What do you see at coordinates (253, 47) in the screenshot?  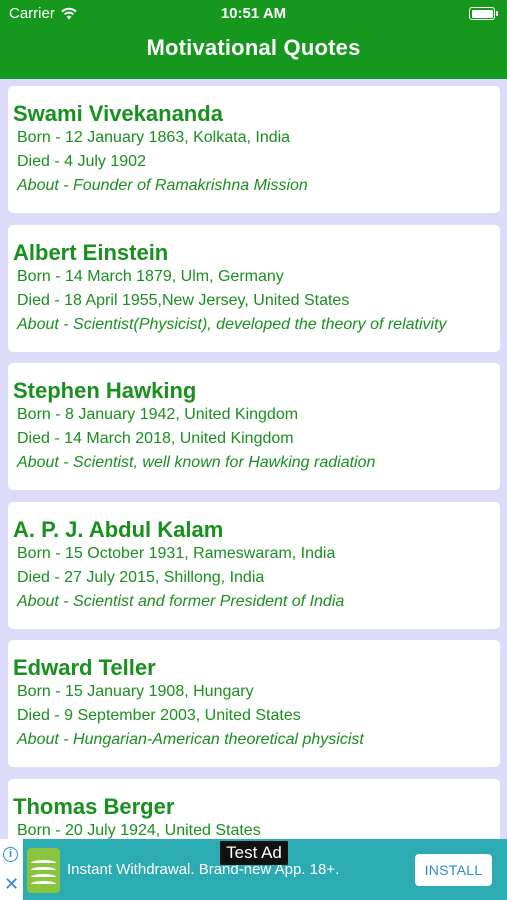 I see `page-title: Motivational Quotes` at bounding box center [253, 47].